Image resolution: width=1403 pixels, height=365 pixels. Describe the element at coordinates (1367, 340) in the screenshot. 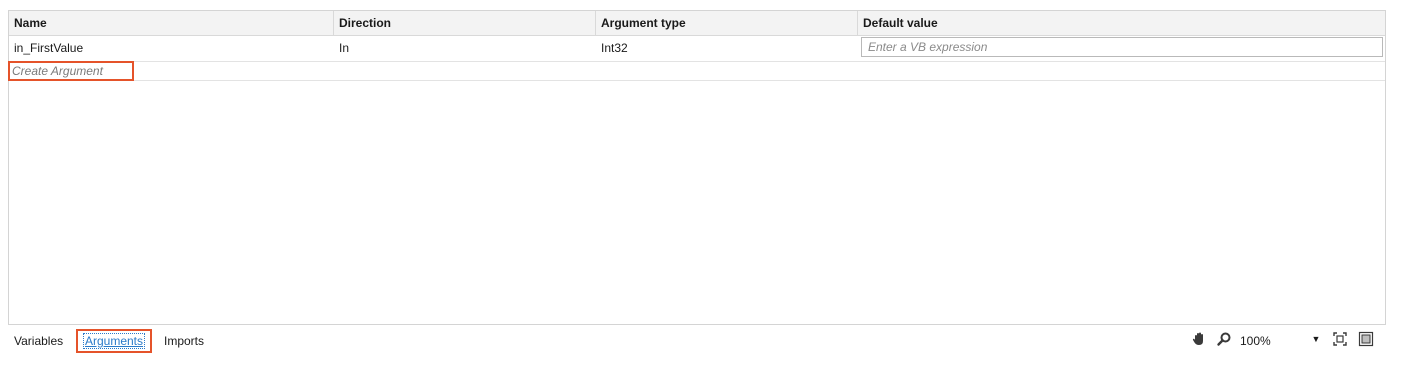

I see `overview-icon` at that location.